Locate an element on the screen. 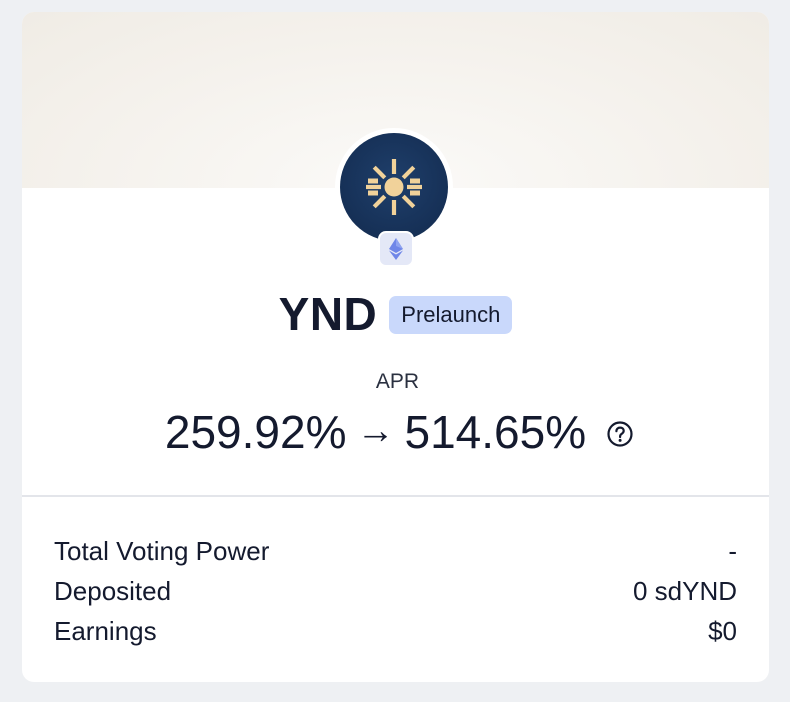 This screenshot has width=790, height=702. stat-label: Deposited is located at coordinates (113, 590).